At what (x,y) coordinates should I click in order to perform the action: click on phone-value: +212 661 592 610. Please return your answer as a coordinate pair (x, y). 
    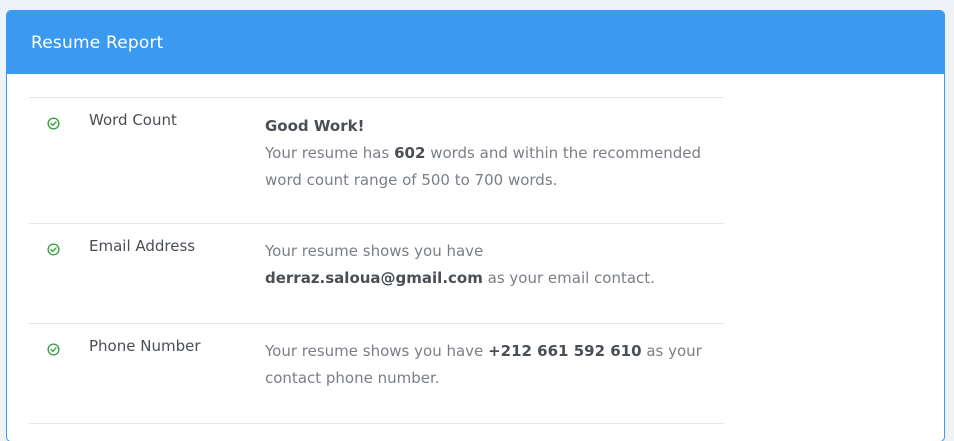
    Looking at the image, I should click on (565, 351).